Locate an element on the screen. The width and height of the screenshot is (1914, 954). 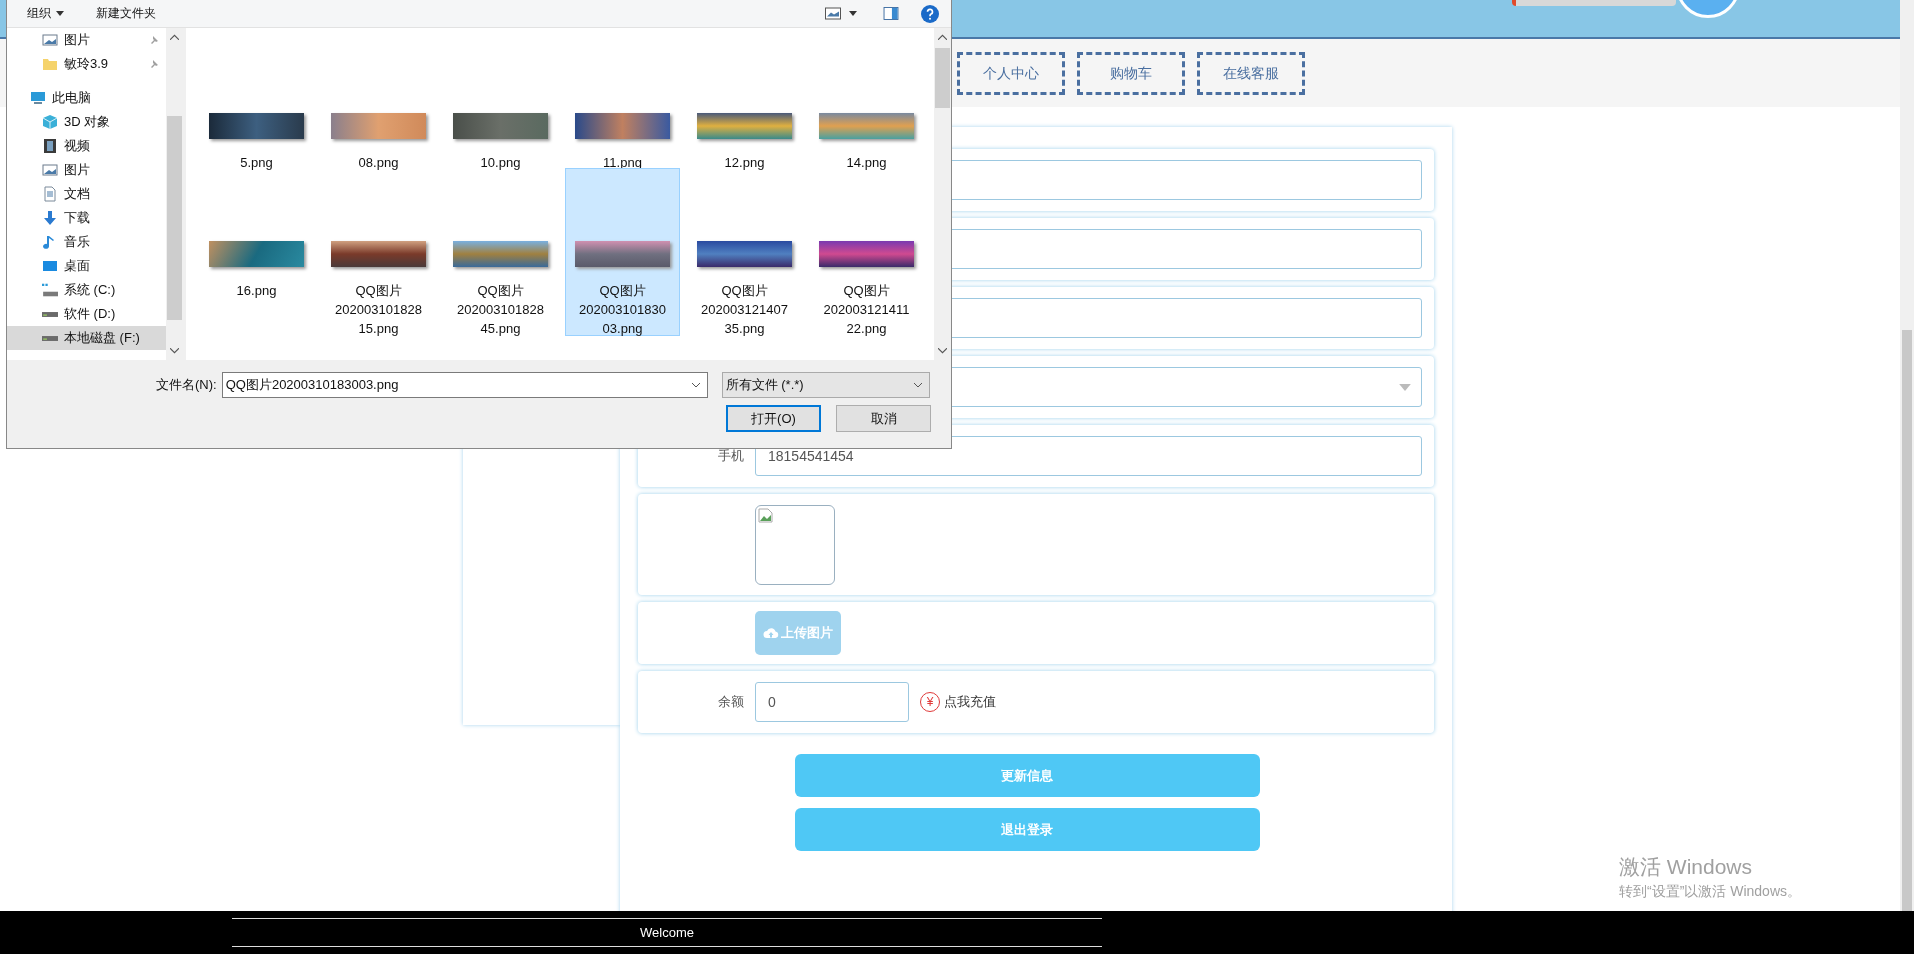
view-icon is located at coordinates (833, 13).